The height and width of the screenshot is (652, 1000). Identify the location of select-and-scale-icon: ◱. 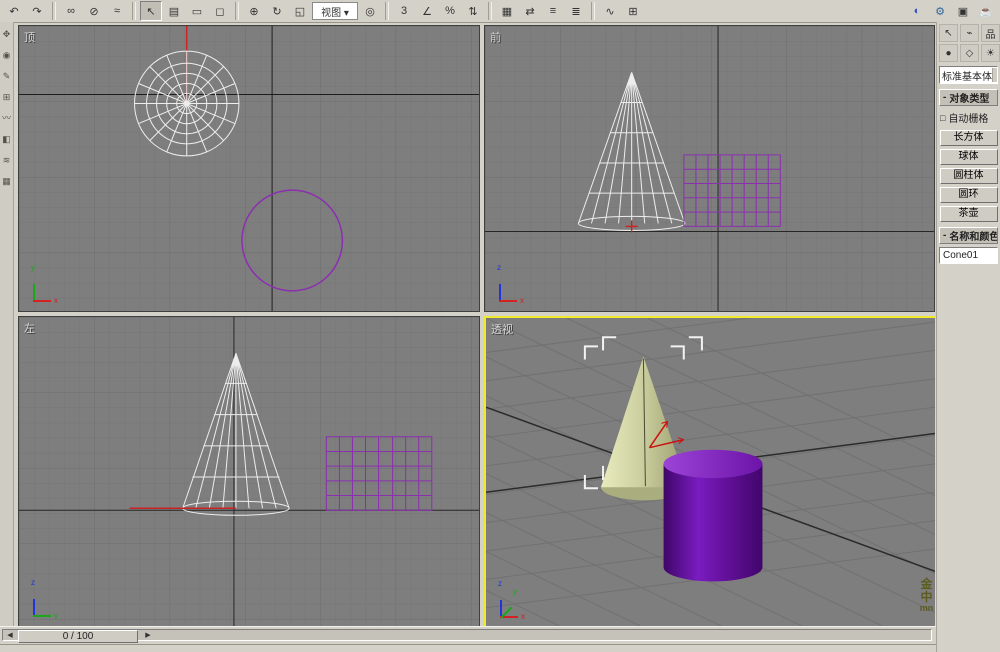
(300, 11).